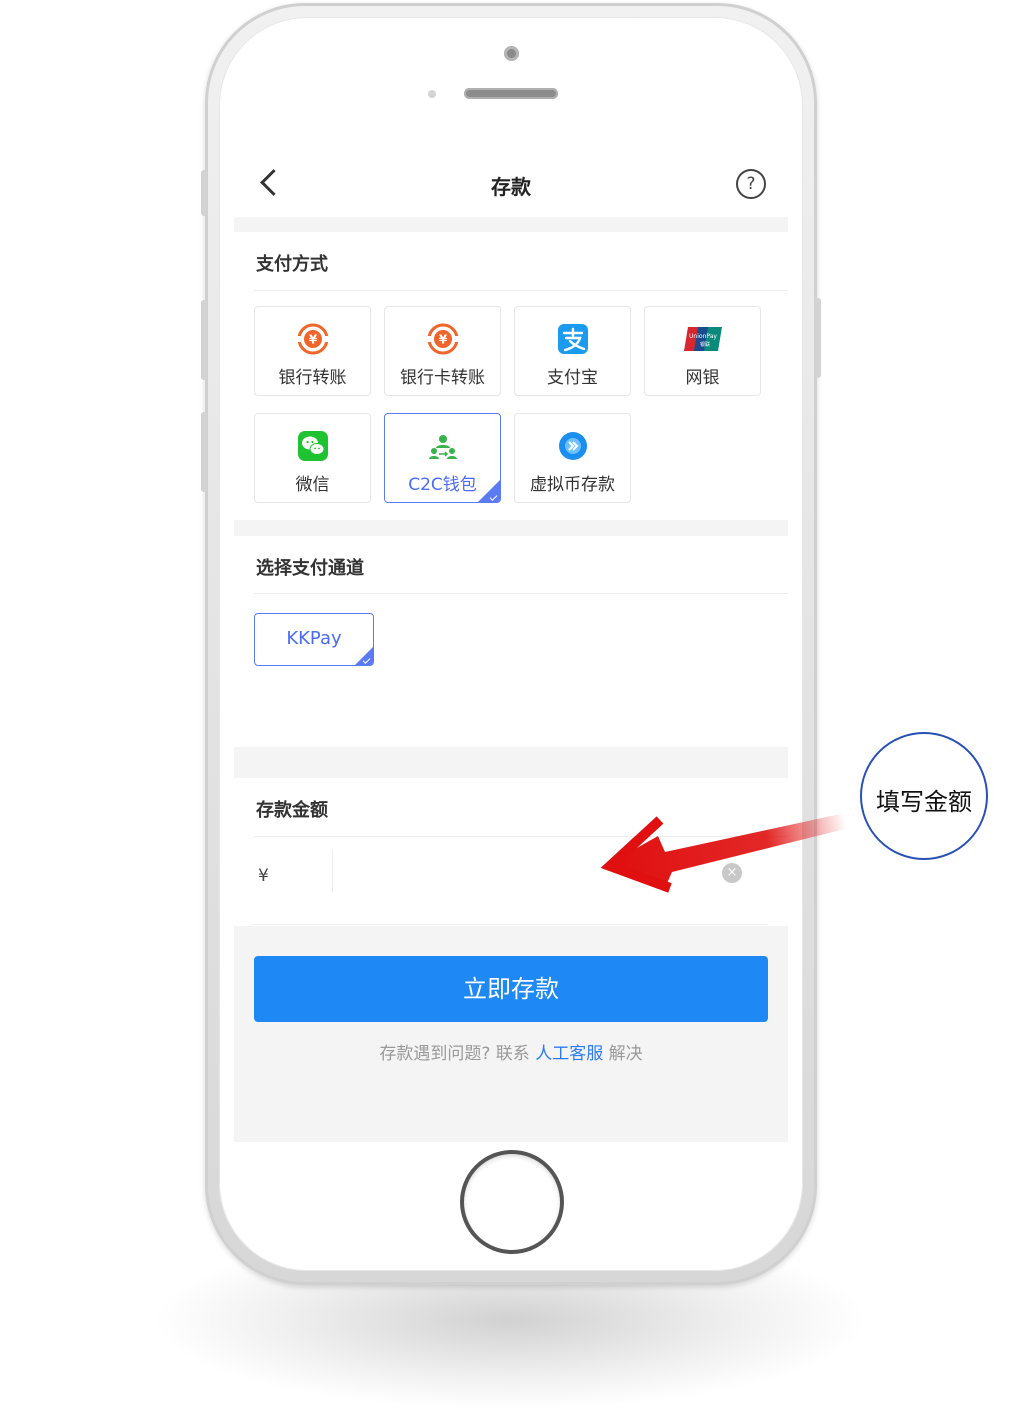  Describe the element at coordinates (263, 876) in the screenshot. I see `currency-symbol: ¥` at that location.